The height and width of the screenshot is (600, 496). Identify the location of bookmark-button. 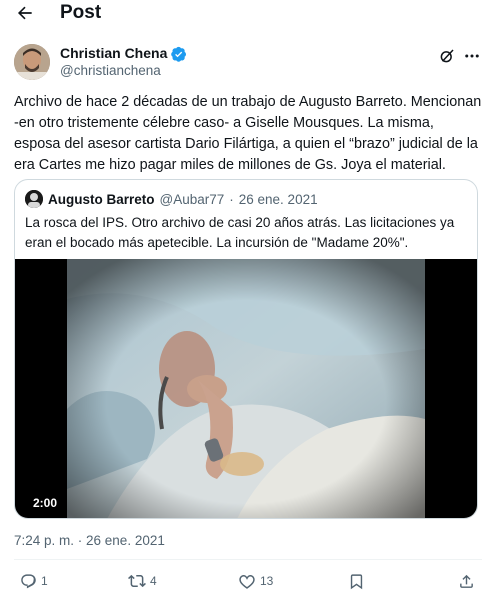
(356, 581).